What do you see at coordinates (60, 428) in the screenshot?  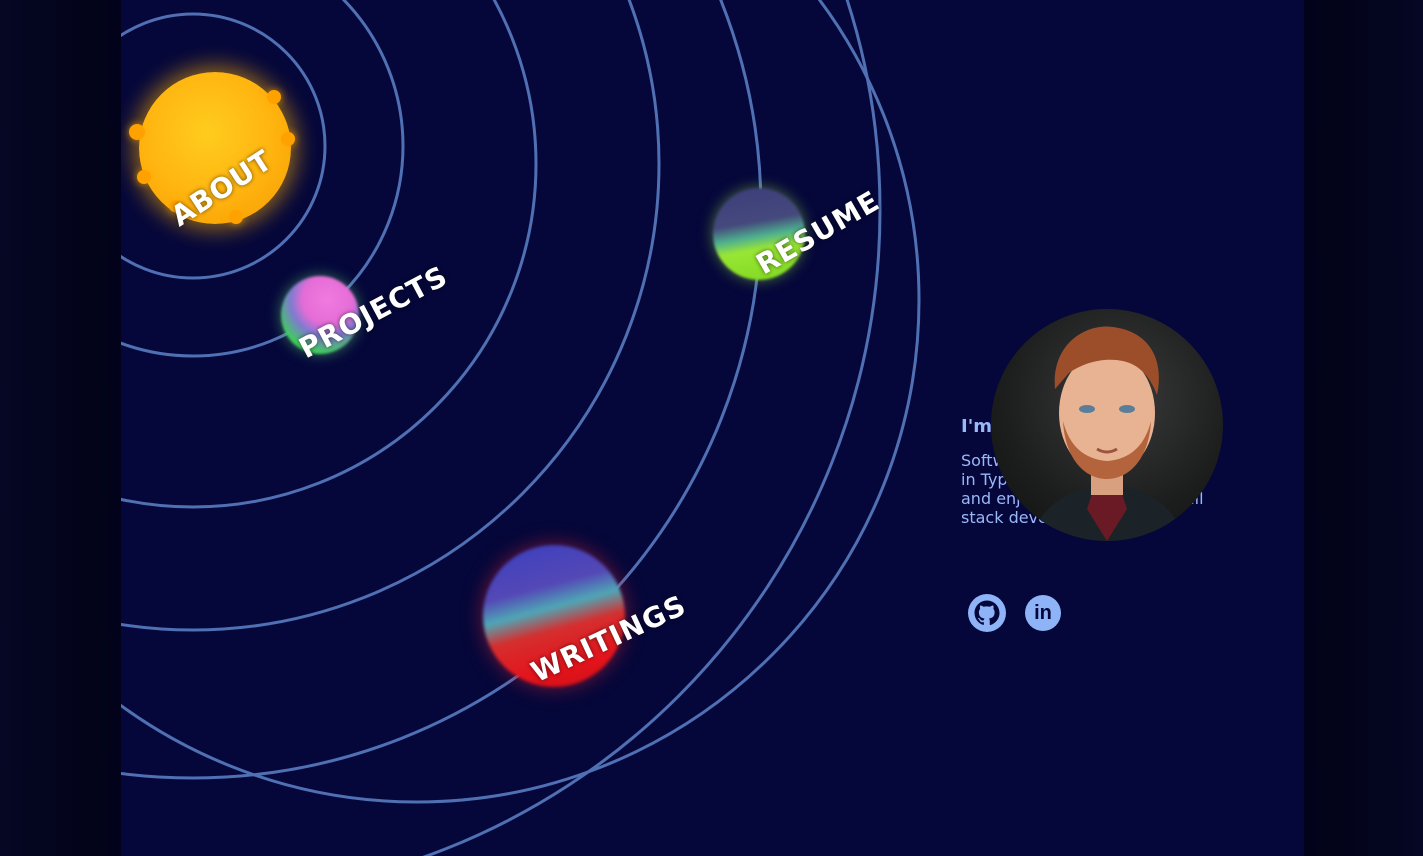 I see `left-backdrop` at bounding box center [60, 428].